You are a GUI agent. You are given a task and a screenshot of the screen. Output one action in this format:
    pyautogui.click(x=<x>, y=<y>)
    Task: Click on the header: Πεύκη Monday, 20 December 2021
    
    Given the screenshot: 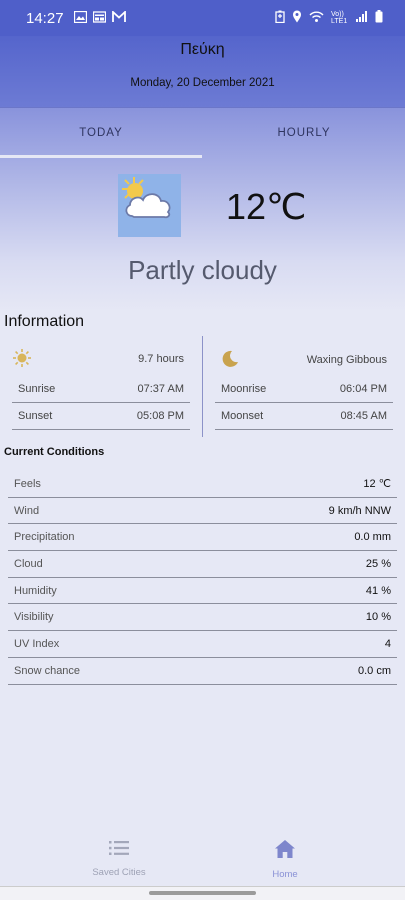 What is the action you would take?
    pyautogui.click(x=202, y=71)
    